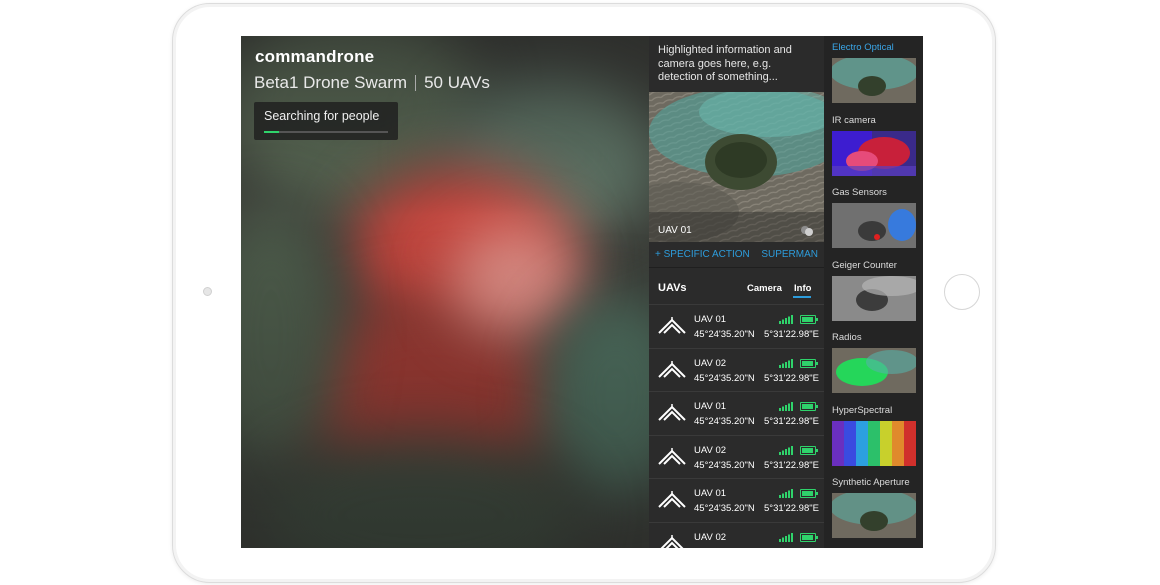 Image resolution: width=1160 pixels, height=585 pixels. Describe the element at coordinates (736, 288) in the screenshot. I see `uav-list-header: UAVs Camera Info` at that location.